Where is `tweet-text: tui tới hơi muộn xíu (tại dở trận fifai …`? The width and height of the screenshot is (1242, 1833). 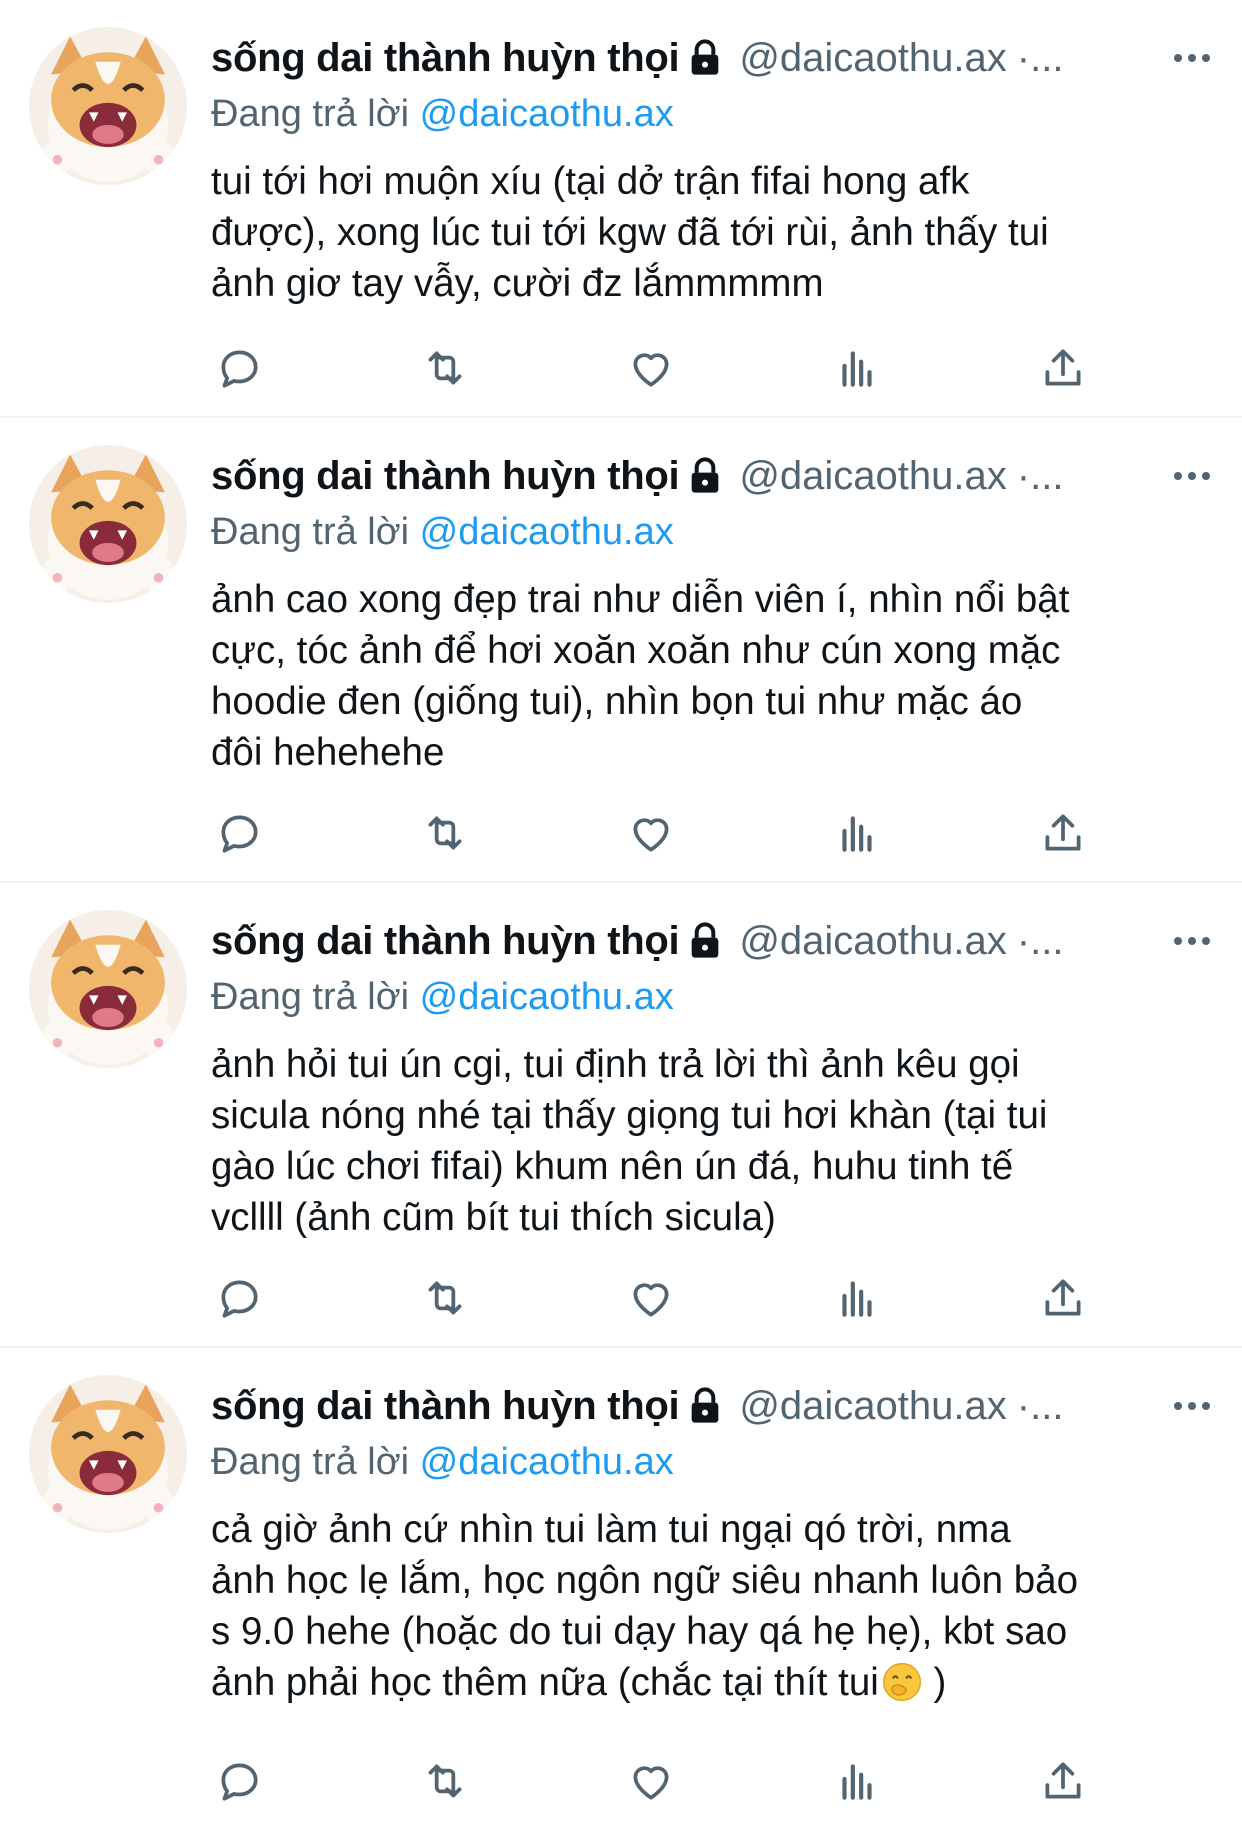 tweet-text: tui tới hơi muộn xíu (tại dở trận fifai … is located at coordinates (630, 232).